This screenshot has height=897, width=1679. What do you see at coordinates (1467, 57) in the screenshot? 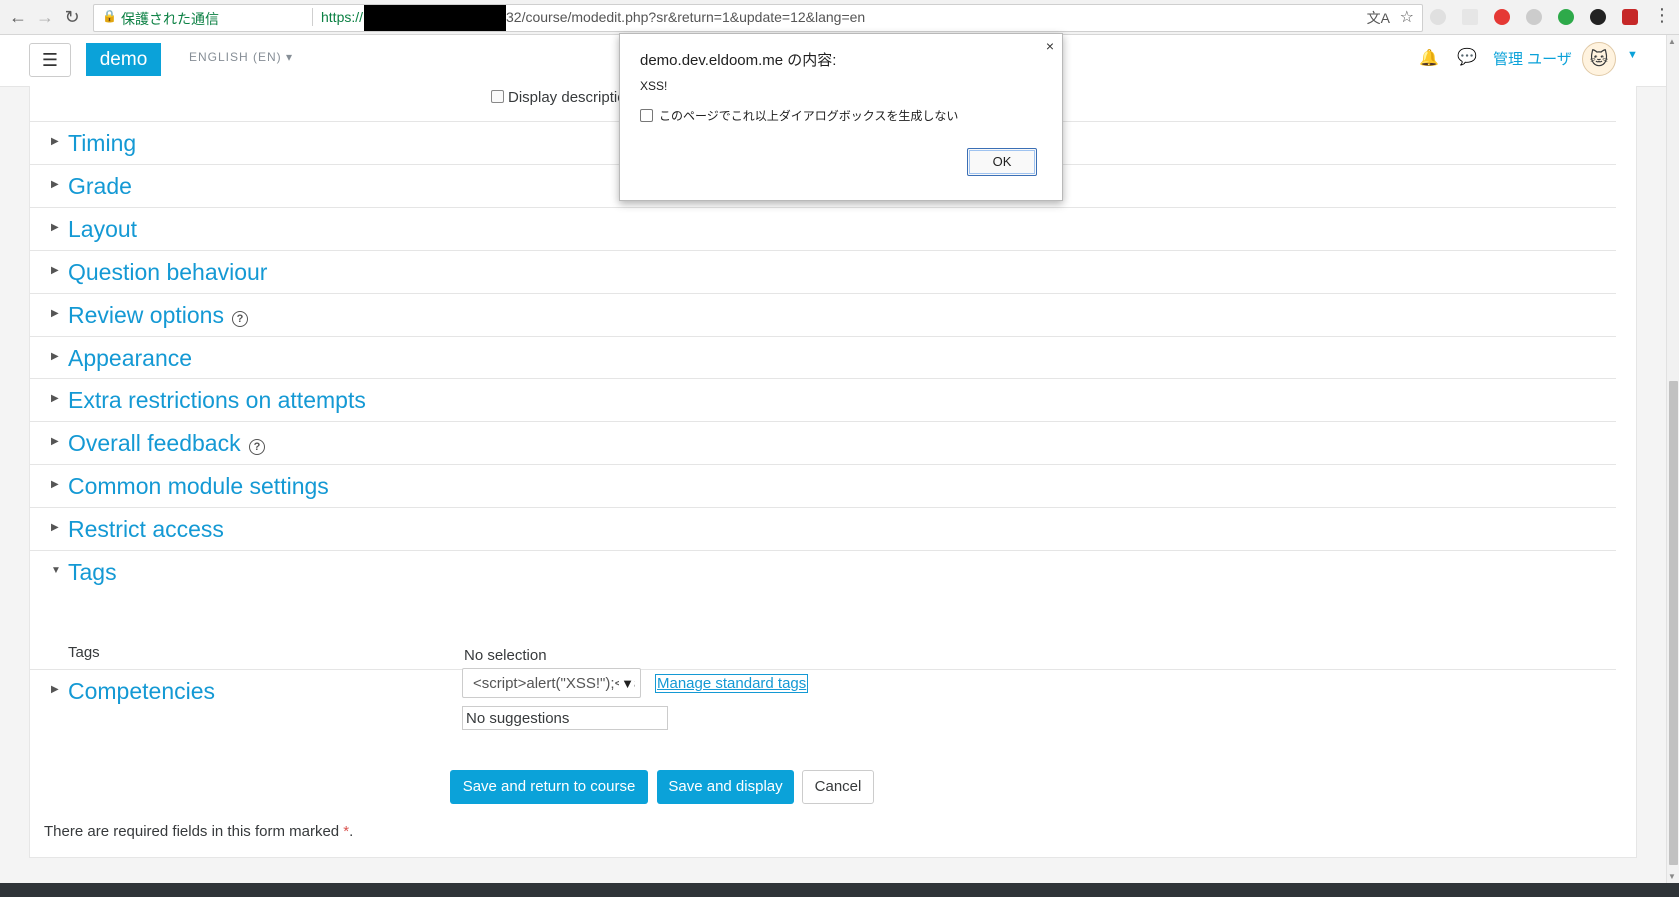
I see `message-icon: 💬` at bounding box center [1467, 57].